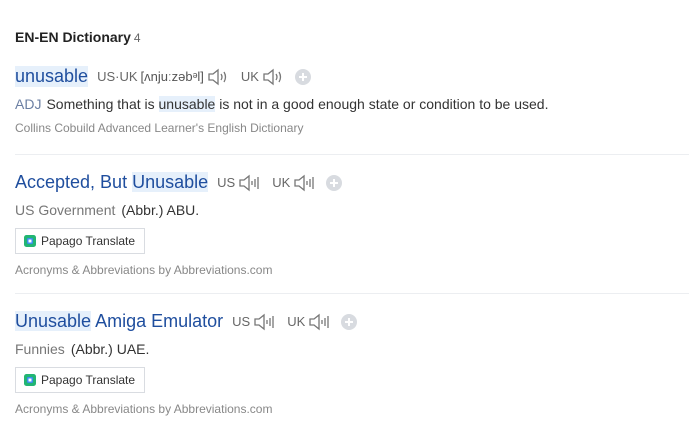 The height and width of the screenshot is (447, 689). I want to click on headword-row: unusable US·UK [ʌnjuːzəbᵊl] UK, so click(352, 76).